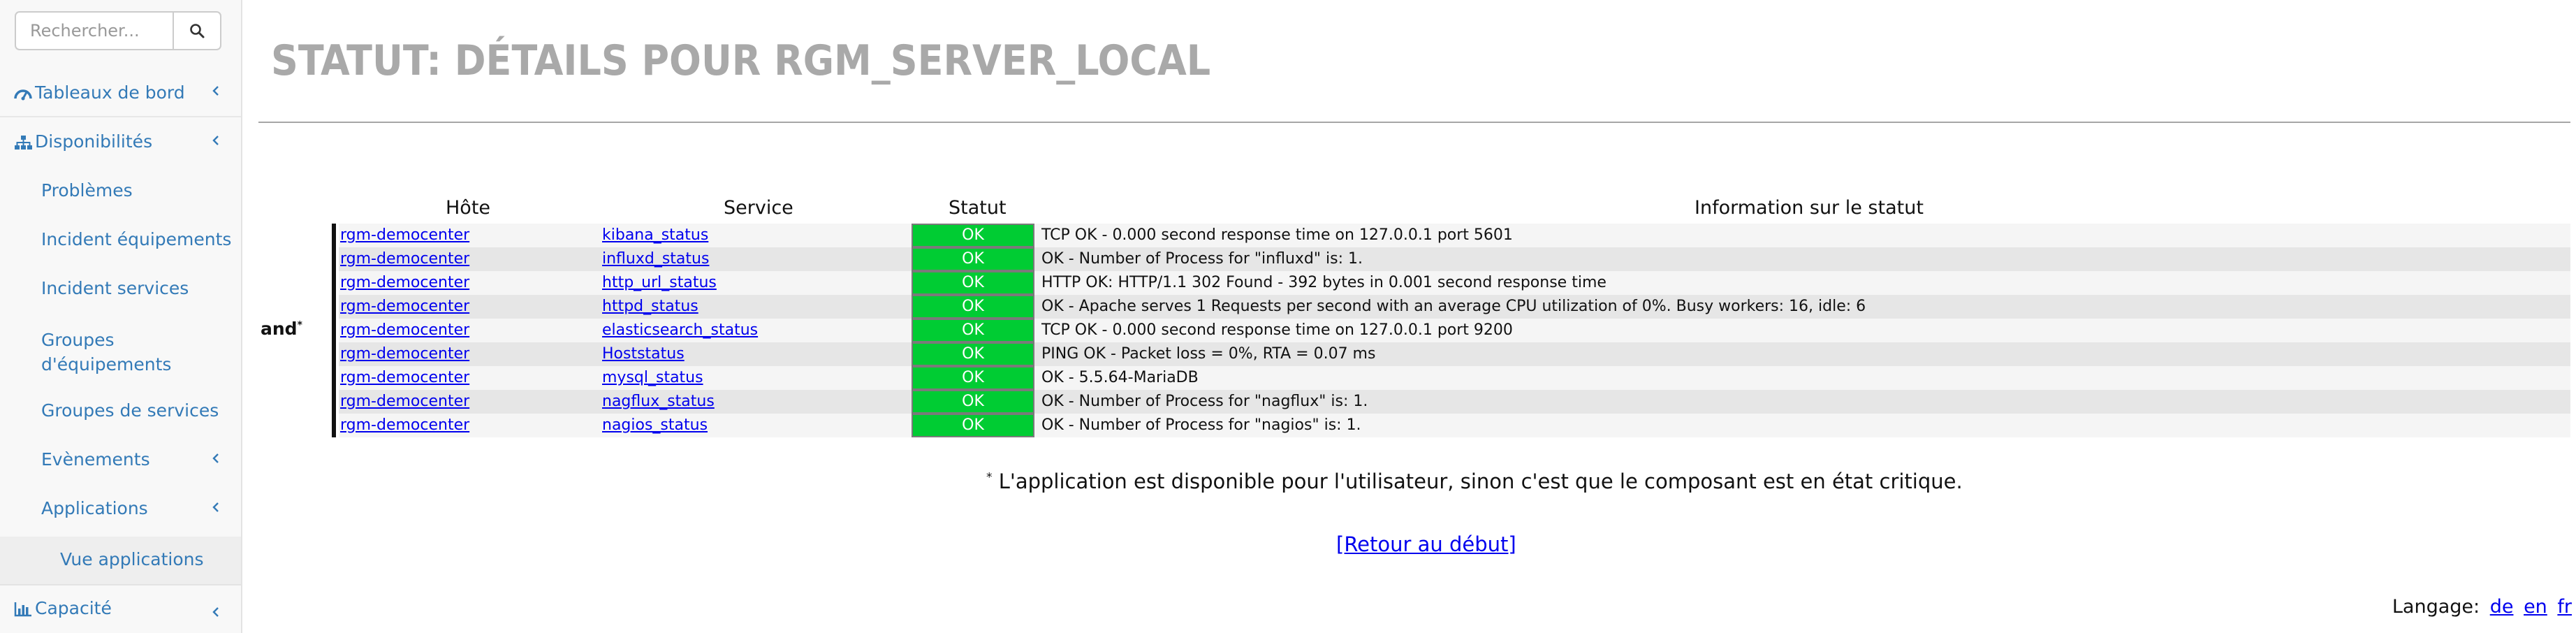 Image resolution: width=2576 pixels, height=633 pixels. I want to click on search-box, so click(118, 30).